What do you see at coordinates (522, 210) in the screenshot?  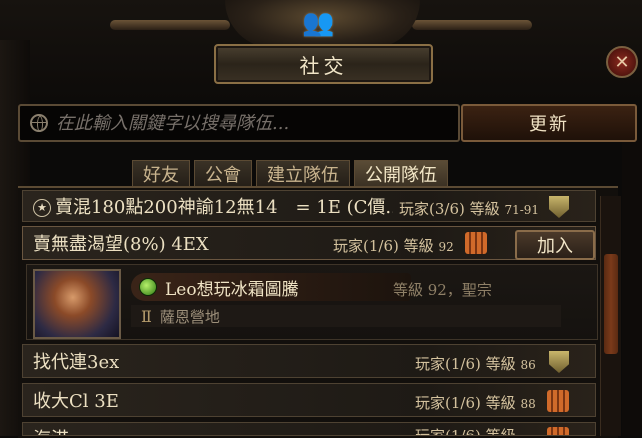 I see `party-level: 71-91` at bounding box center [522, 210].